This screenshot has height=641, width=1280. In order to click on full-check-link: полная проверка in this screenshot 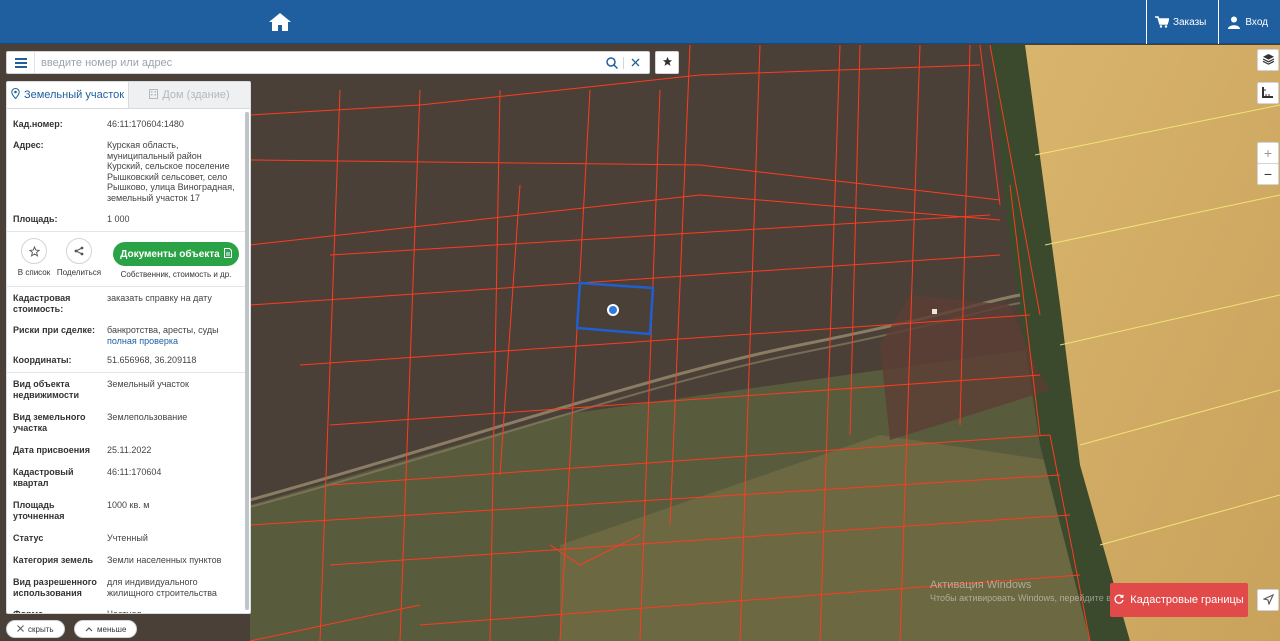, I will do `click(173, 341)`.